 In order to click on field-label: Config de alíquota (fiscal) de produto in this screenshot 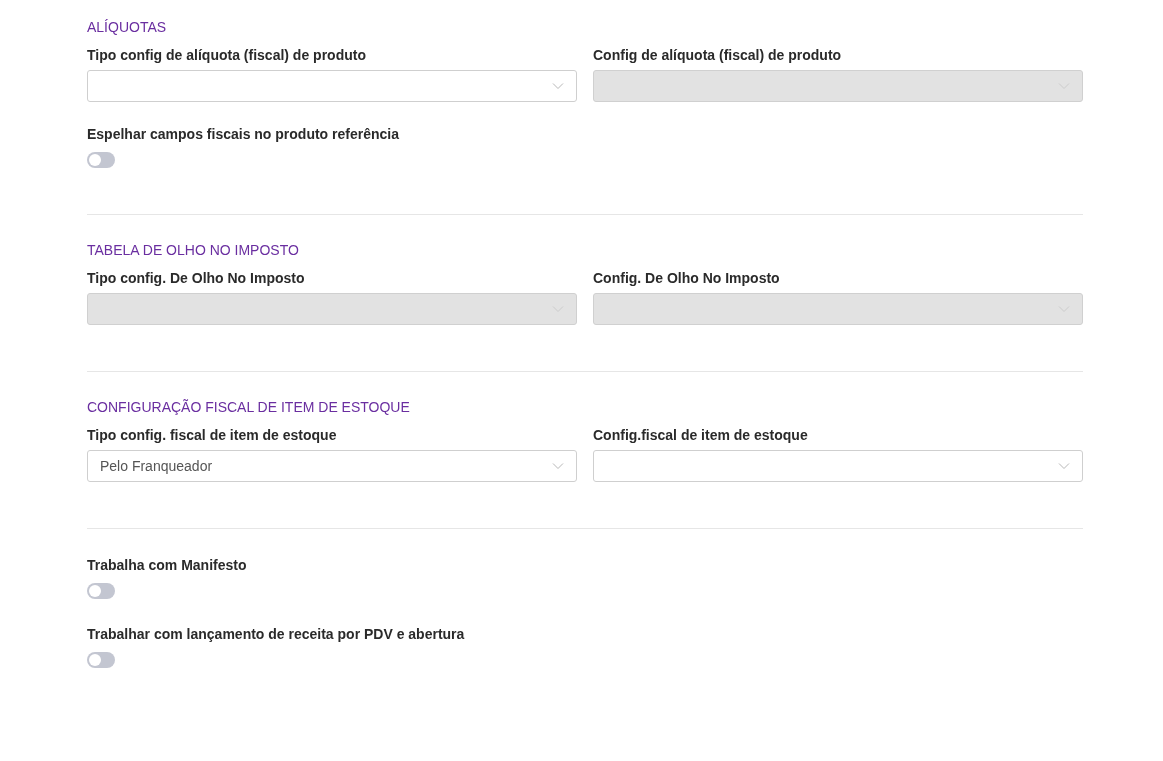, I will do `click(718, 55)`.